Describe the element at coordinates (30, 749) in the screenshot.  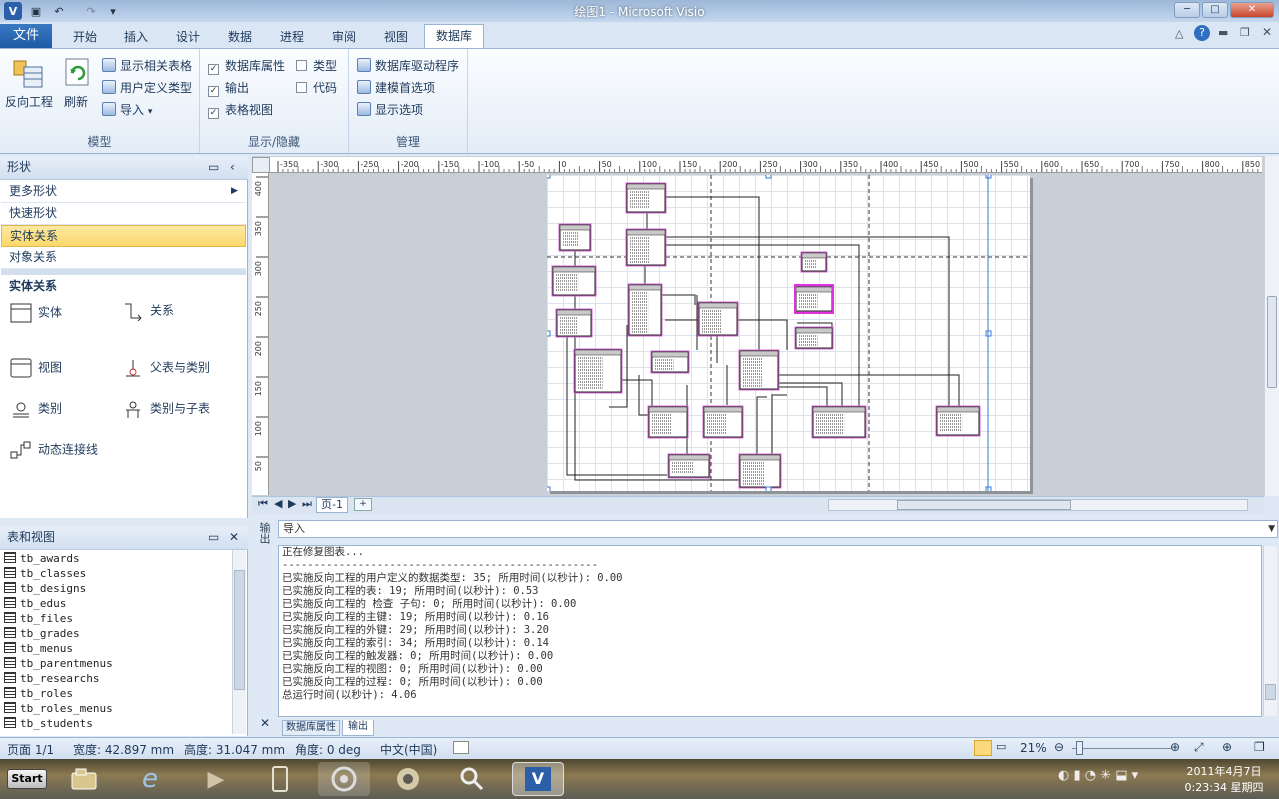
I see `status-page: 页面 1/1` at that location.